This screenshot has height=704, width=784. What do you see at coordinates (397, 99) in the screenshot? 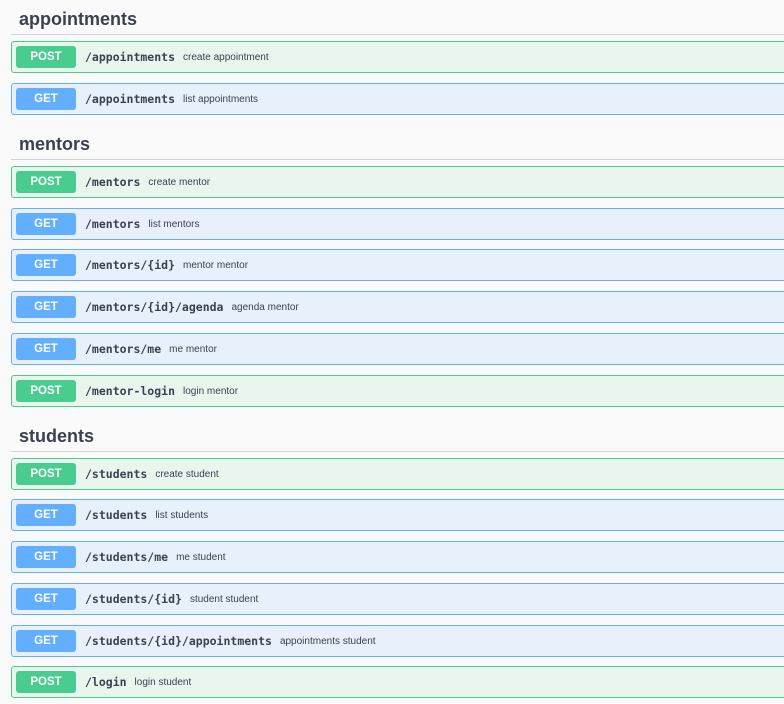
I see `operation-get-appointments: GET /appointments list appointments` at bounding box center [397, 99].